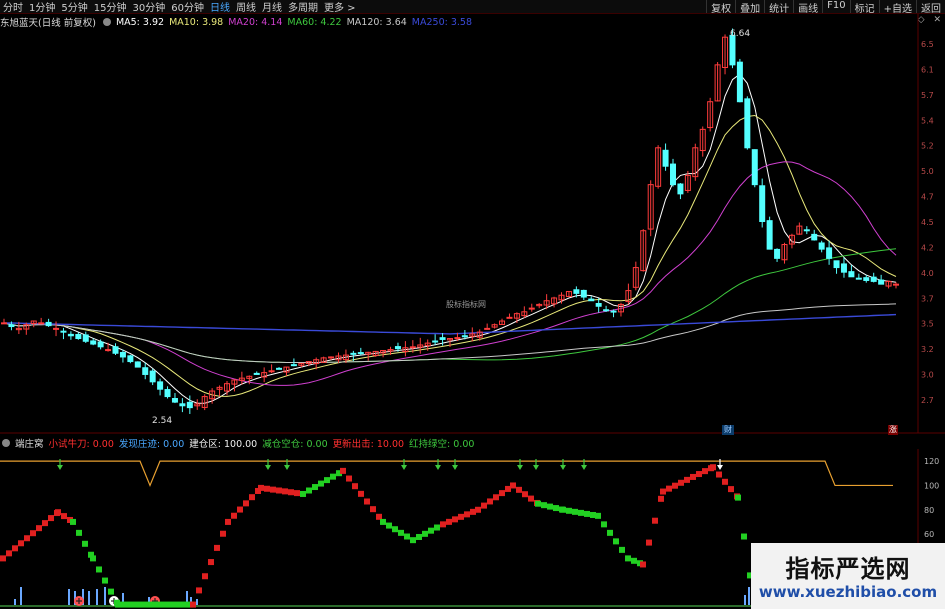 The width and height of the screenshot is (945, 609). Describe the element at coordinates (927, 197) in the screenshot. I see `price-tick-label: 4.7` at that location.